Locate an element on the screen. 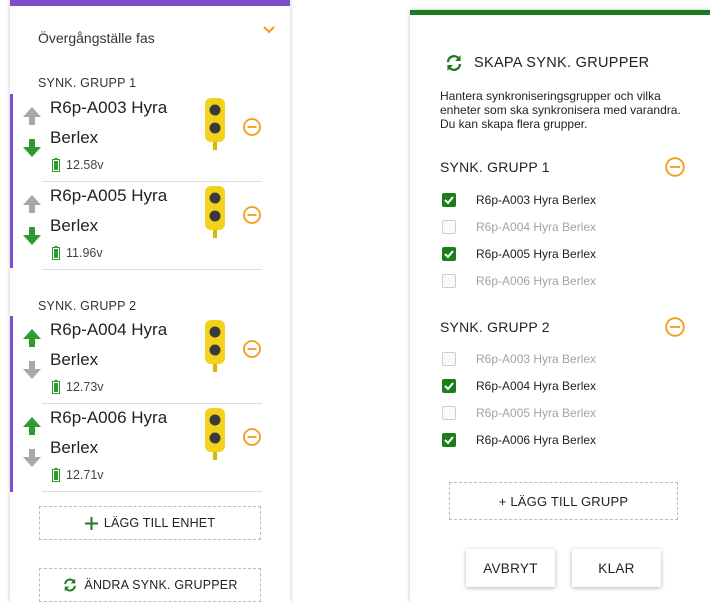  done-button: KLAR is located at coordinates (616, 568).